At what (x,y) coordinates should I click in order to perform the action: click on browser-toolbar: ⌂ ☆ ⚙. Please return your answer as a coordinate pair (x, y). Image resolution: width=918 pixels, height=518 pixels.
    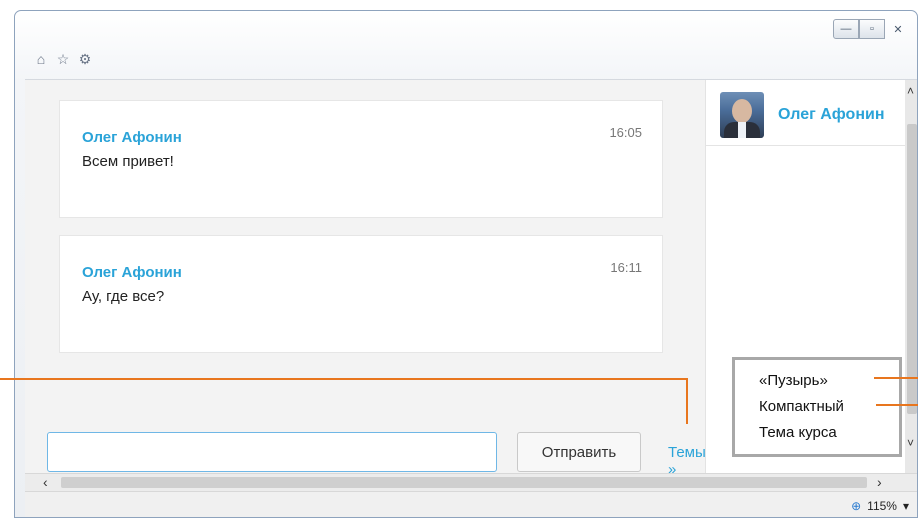
    Looking at the image, I should click on (63, 59).